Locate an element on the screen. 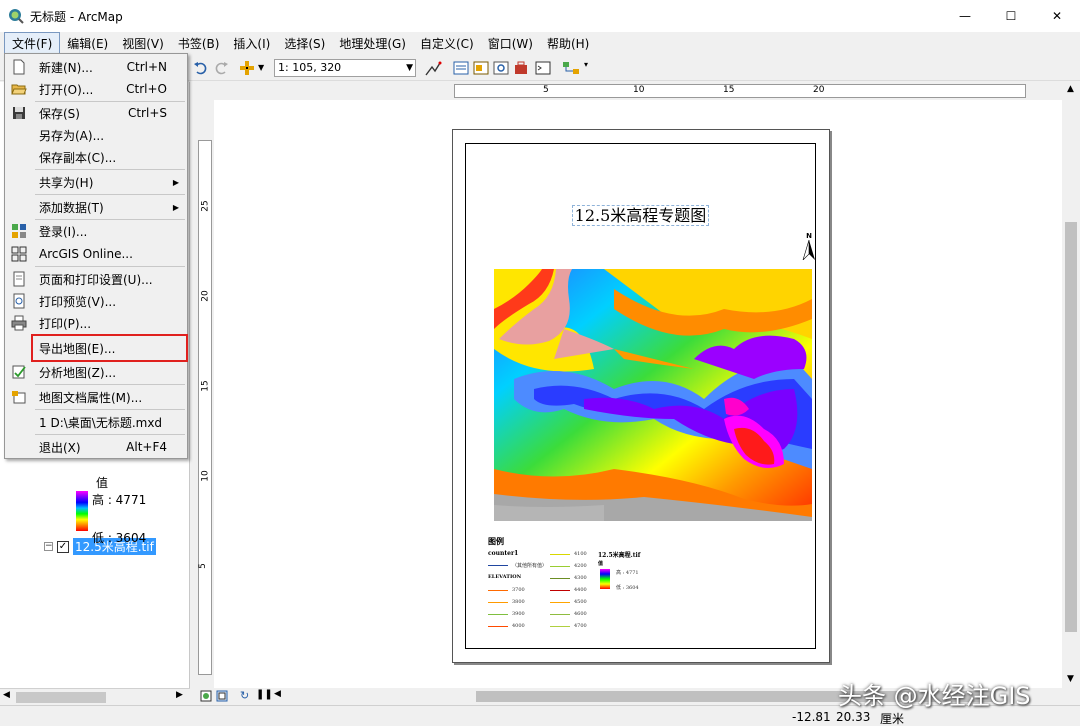 Image resolution: width=1080 pixels, height=726 pixels. maximize-button: ☐ is located at coordinates (1011, 16).